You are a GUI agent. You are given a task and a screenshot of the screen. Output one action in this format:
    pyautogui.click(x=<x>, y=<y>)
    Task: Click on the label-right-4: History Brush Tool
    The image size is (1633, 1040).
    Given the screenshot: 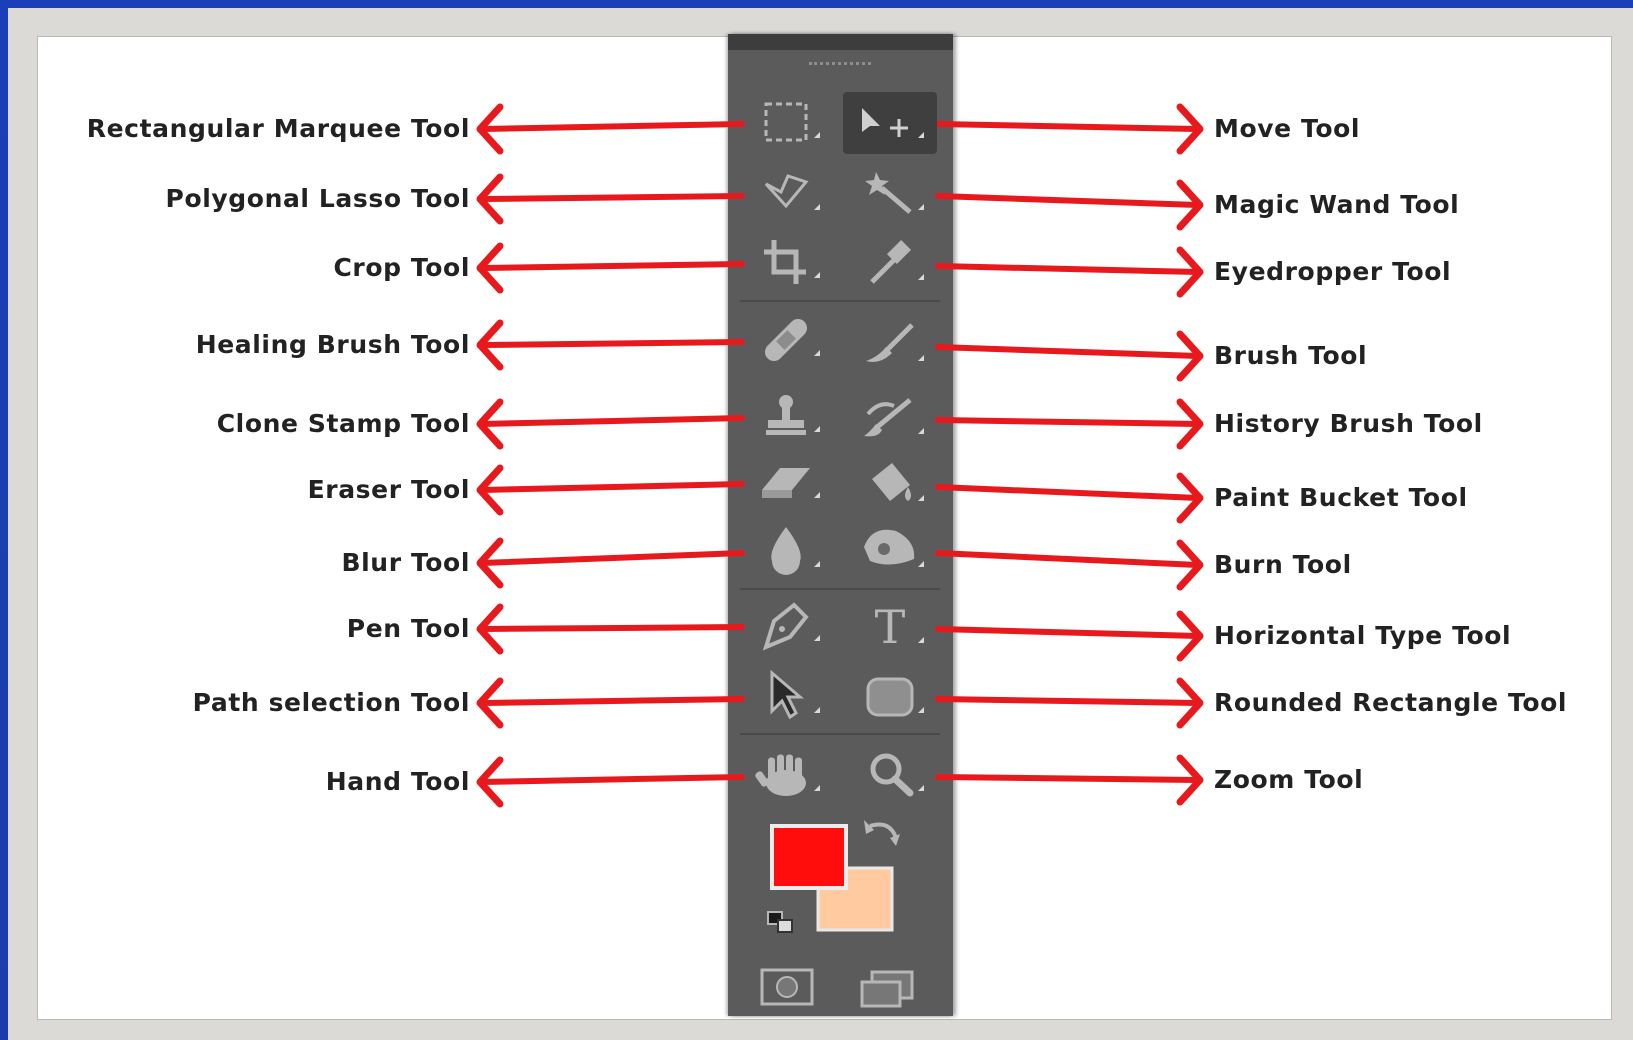 What is the action you would take?
    pyautogui.click(x=1348, y=423)
    